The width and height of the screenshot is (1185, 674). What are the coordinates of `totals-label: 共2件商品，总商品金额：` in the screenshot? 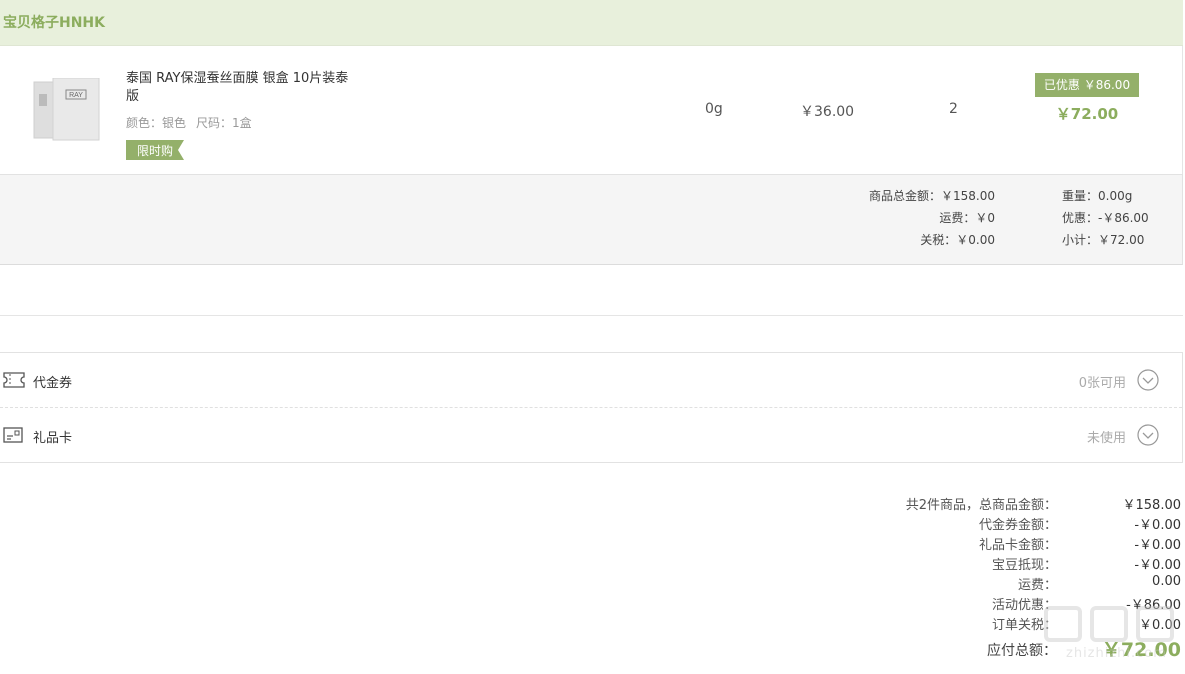 It's located at (981, 505).